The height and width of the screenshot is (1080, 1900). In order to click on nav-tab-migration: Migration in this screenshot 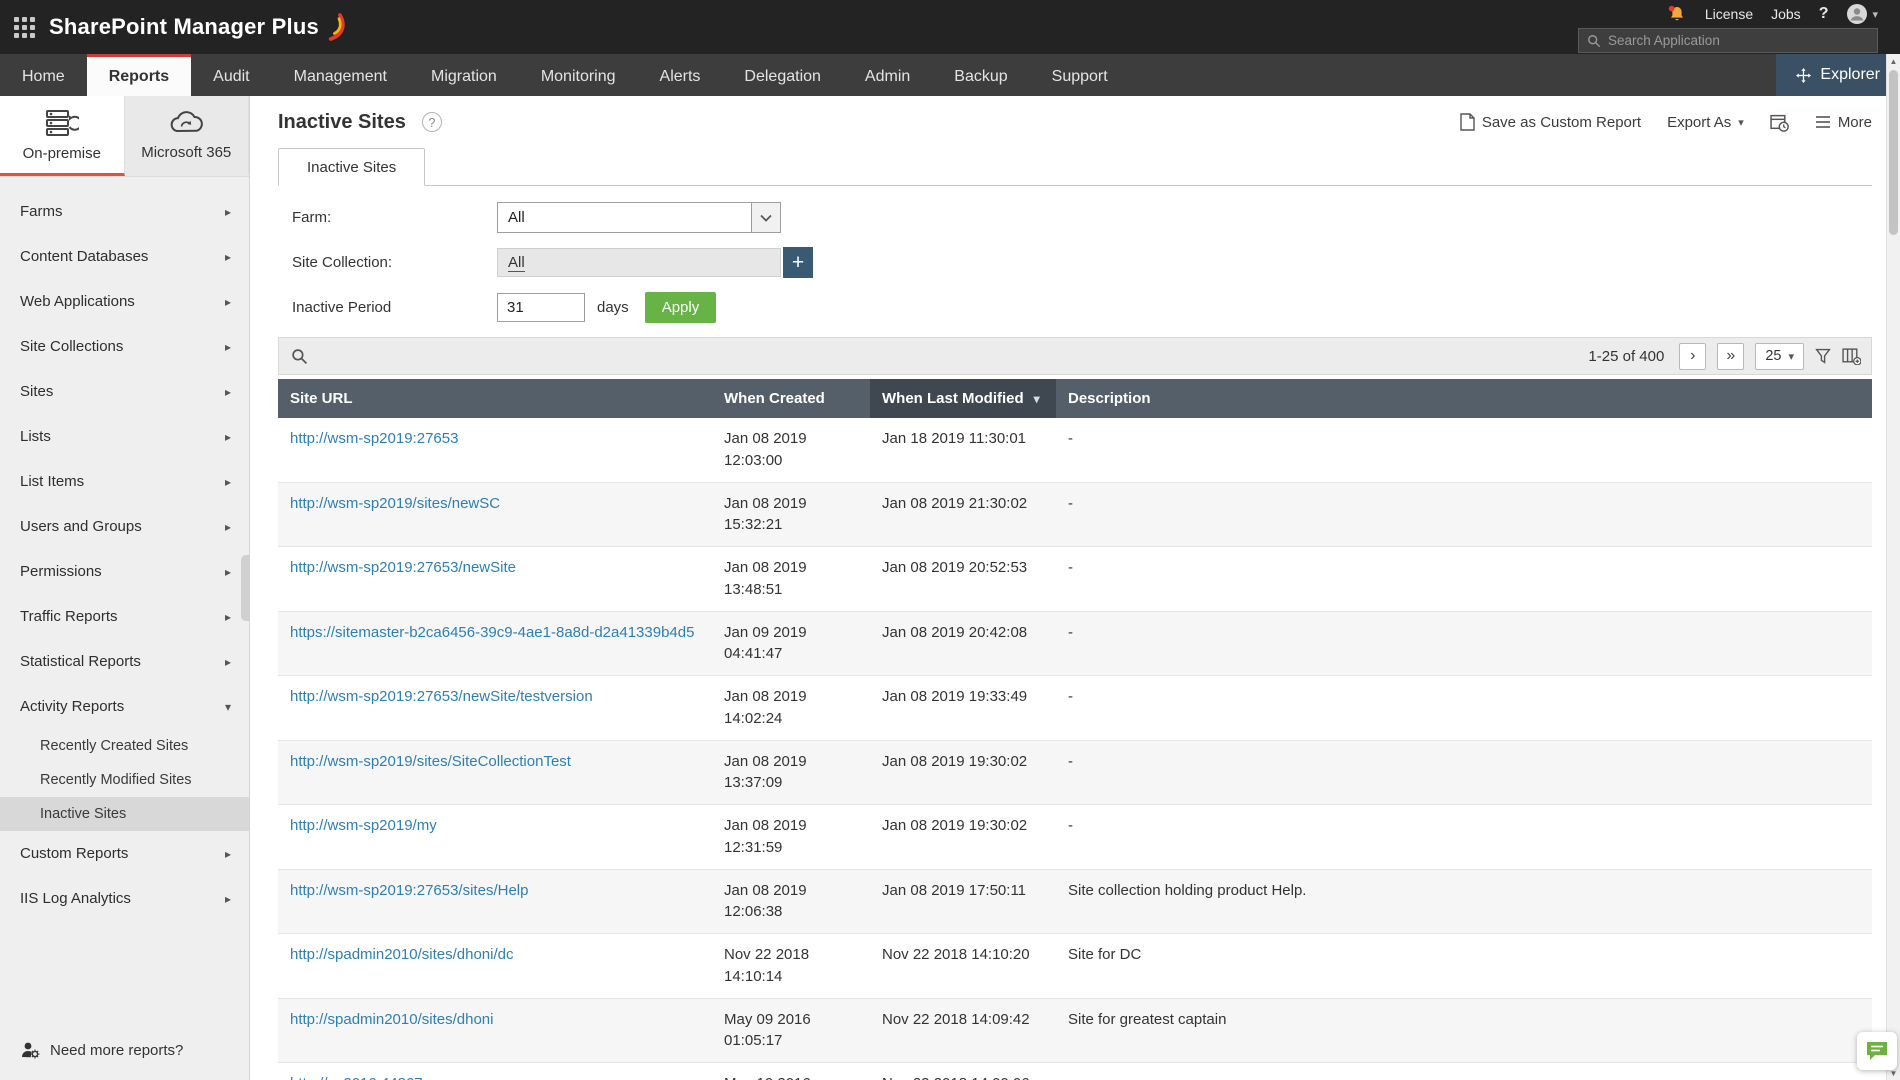, I will do `click(464, 75)`.